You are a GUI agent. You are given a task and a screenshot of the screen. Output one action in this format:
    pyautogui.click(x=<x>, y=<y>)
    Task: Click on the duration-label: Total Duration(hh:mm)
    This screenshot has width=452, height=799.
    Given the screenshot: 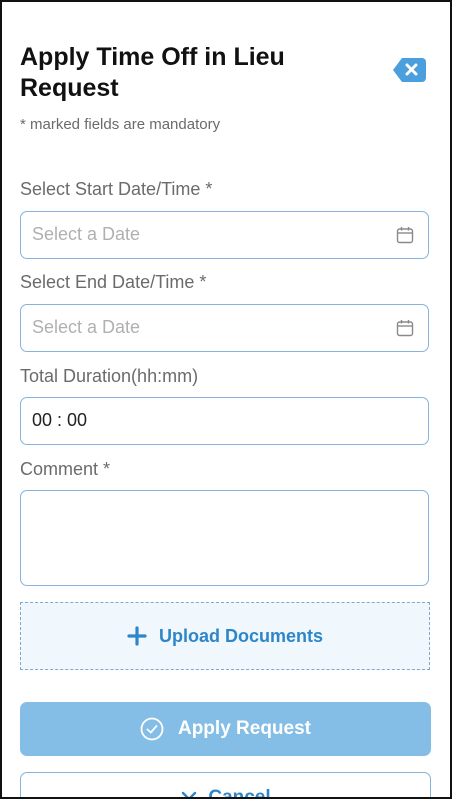 What is the action you would take?
    pyautogui.click(x=109, y=376)
    